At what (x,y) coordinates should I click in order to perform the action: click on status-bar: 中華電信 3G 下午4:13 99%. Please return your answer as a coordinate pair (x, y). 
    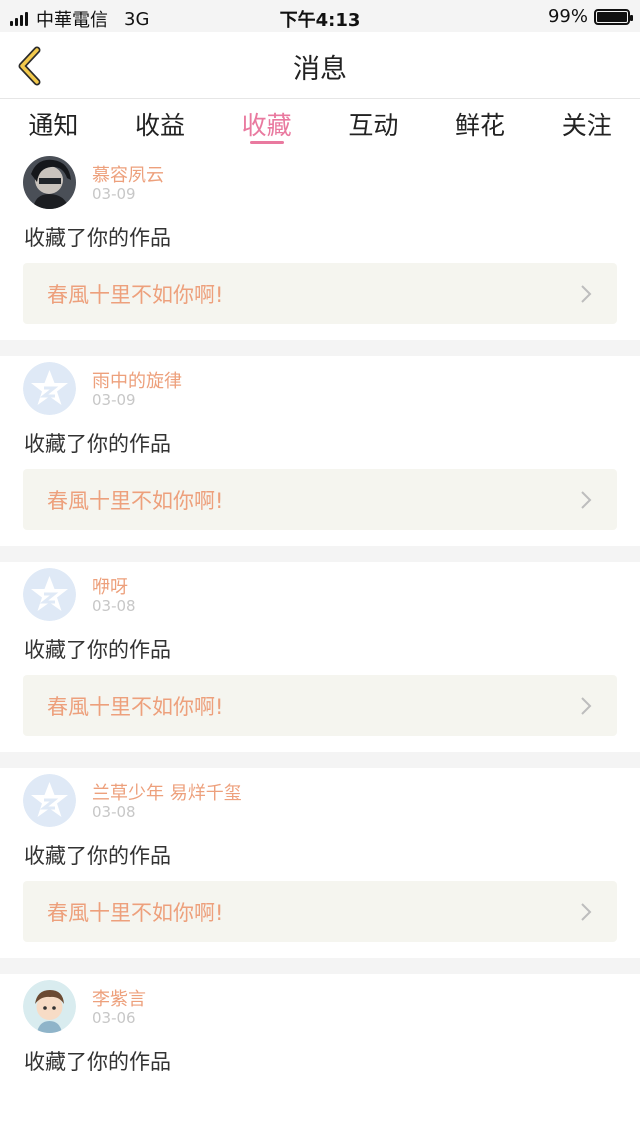
    Looking at the image, I should click on (320, 16).